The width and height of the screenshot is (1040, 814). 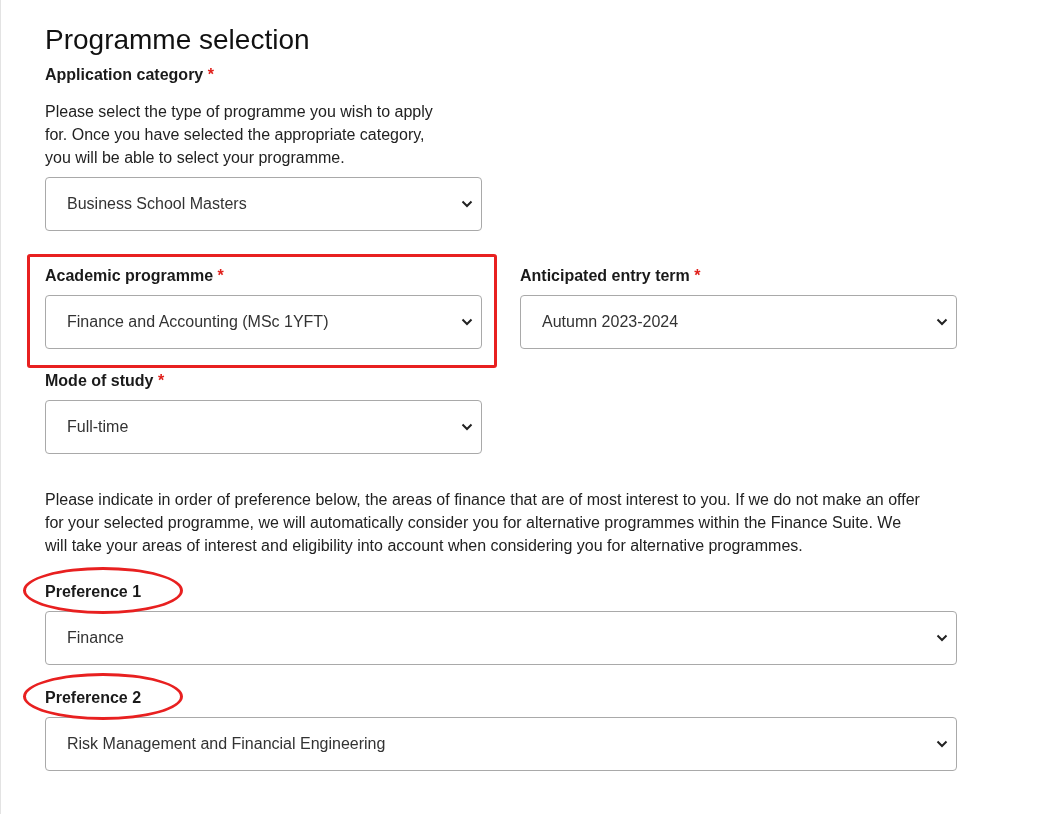 I want to click on dropdown: Finance, so click(x=501, y=638).